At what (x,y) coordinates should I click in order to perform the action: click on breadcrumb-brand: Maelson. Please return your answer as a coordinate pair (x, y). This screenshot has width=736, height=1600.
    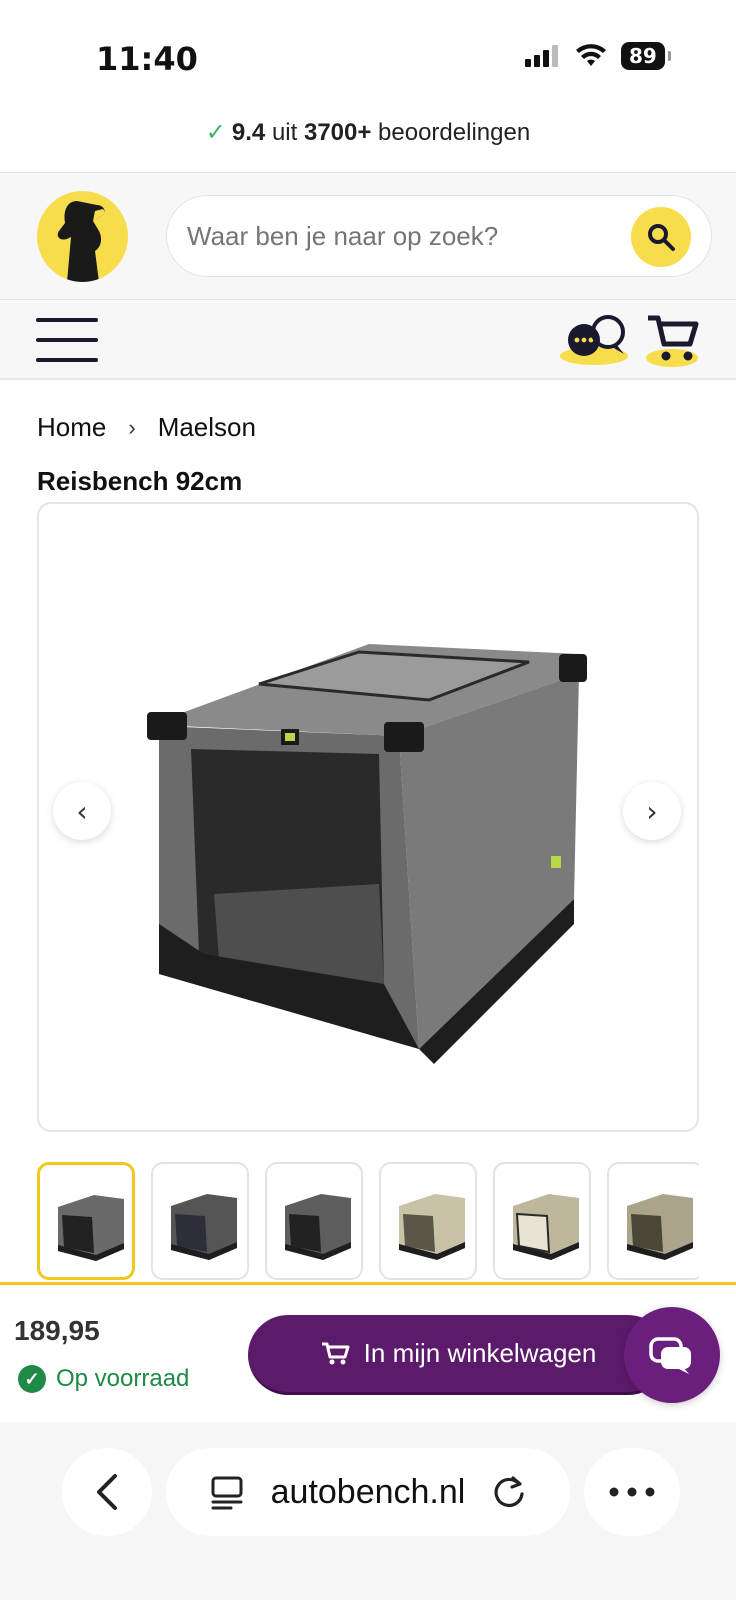
    Looking at the image, I should click on (207, 427).